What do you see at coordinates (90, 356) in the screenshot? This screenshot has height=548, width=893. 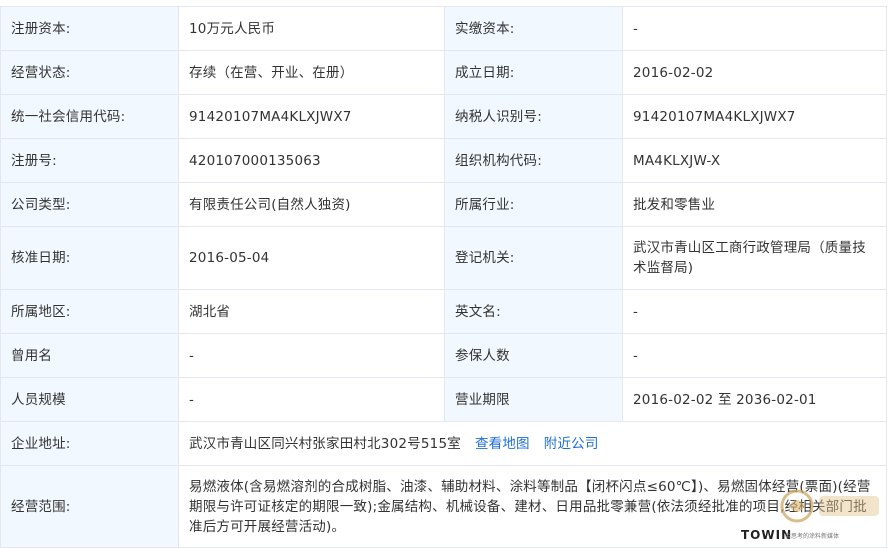 I see `field-label: 曾用名` at bounding box center [90, 356].